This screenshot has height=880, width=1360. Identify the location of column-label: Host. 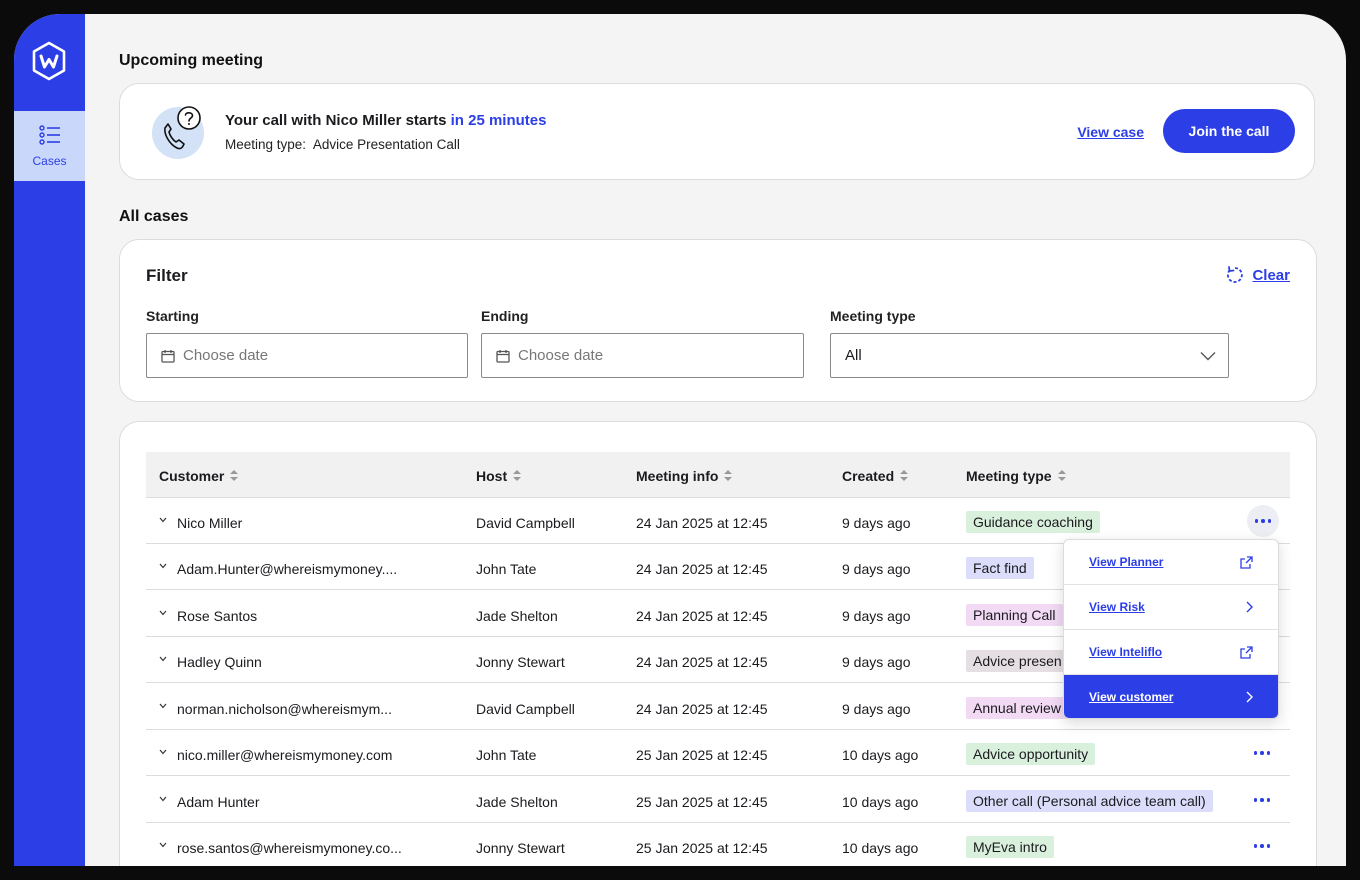
(492, 476).